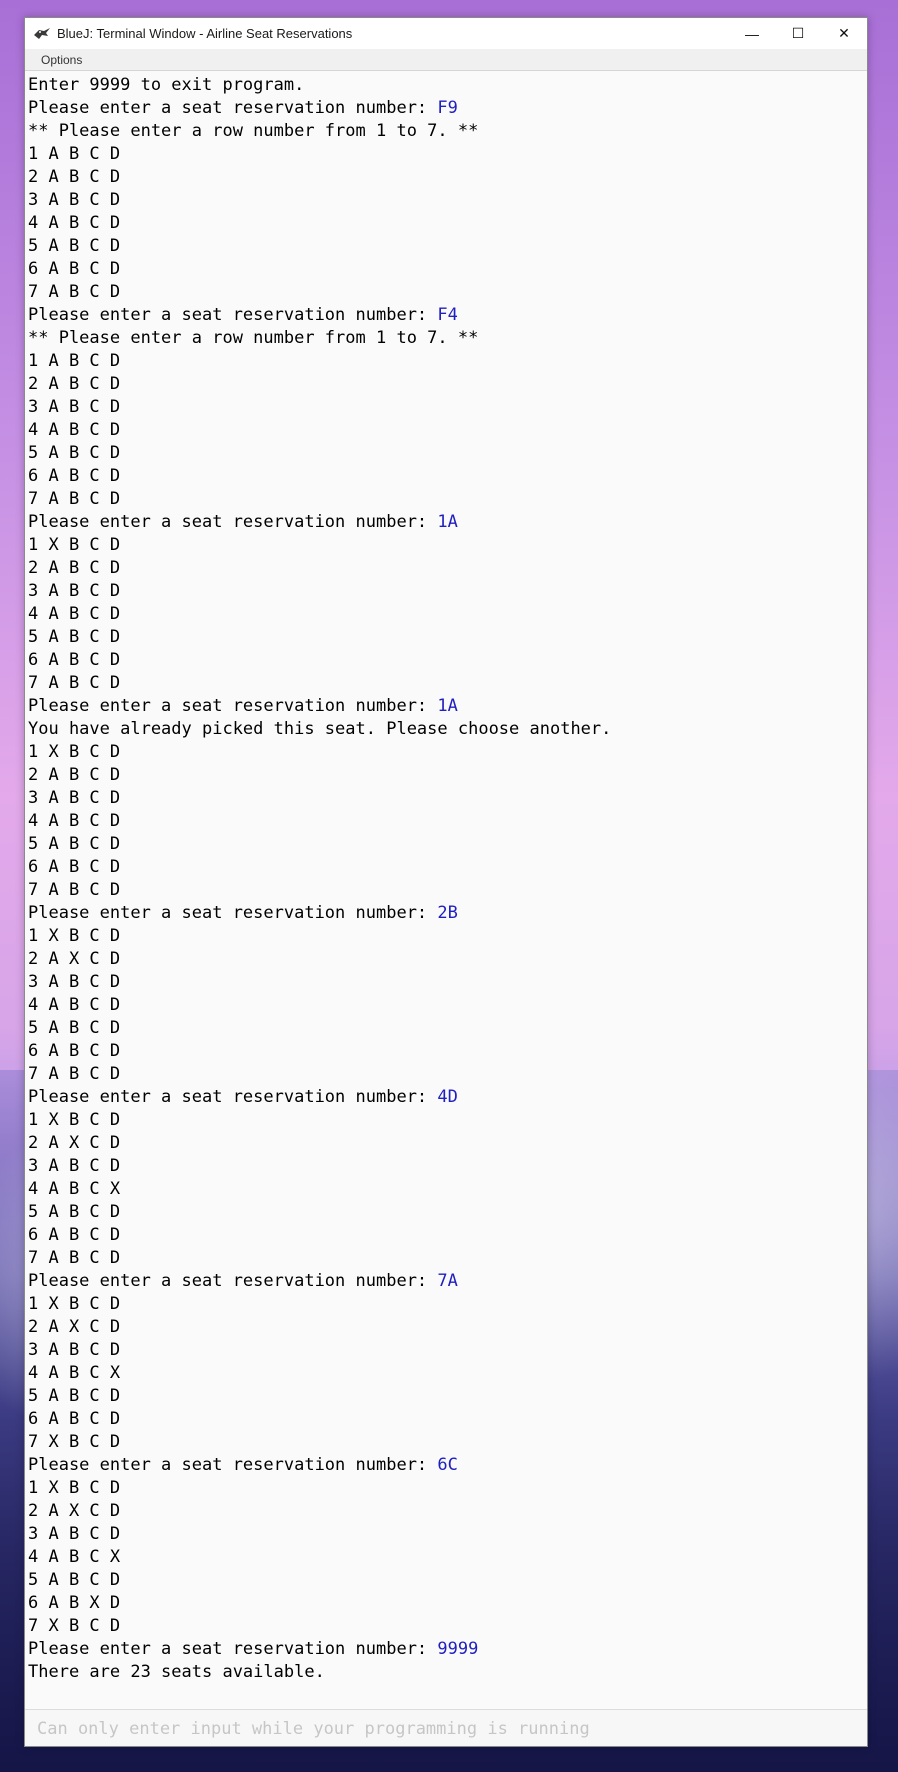 The image size is (898, 1772). I want to click on user-input-value: 6C, so click(447, 1465).